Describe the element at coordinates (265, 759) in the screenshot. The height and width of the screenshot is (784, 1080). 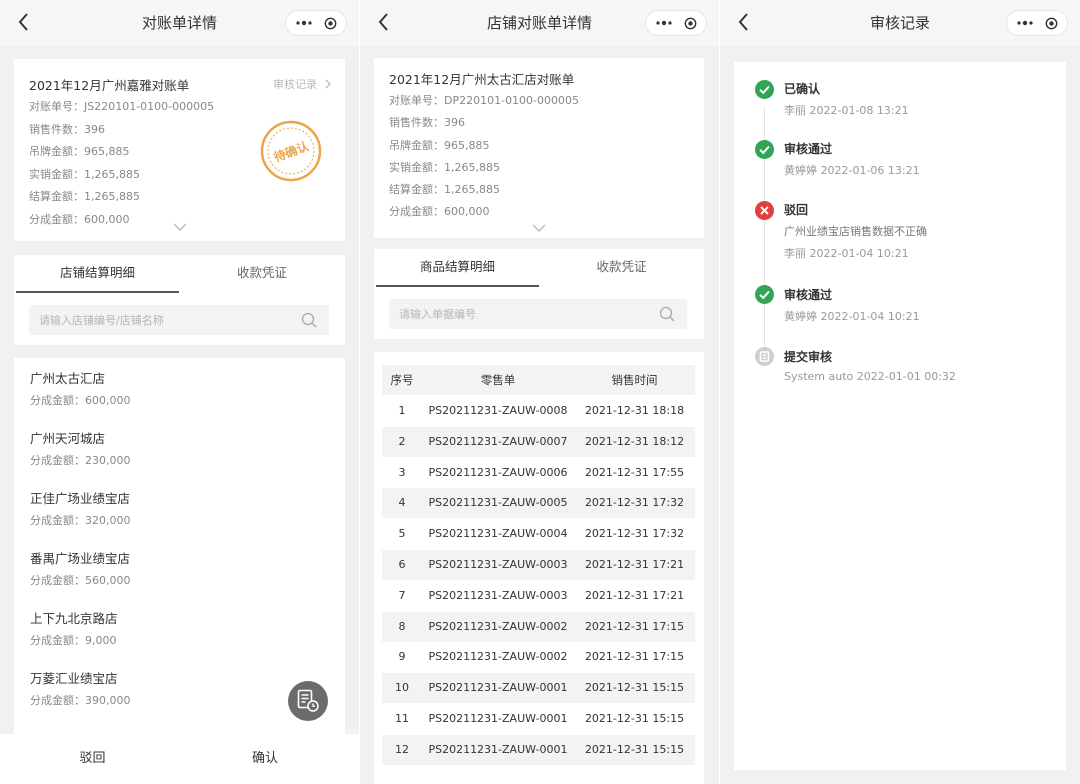
I see `confirm-button: 确认` at that location.